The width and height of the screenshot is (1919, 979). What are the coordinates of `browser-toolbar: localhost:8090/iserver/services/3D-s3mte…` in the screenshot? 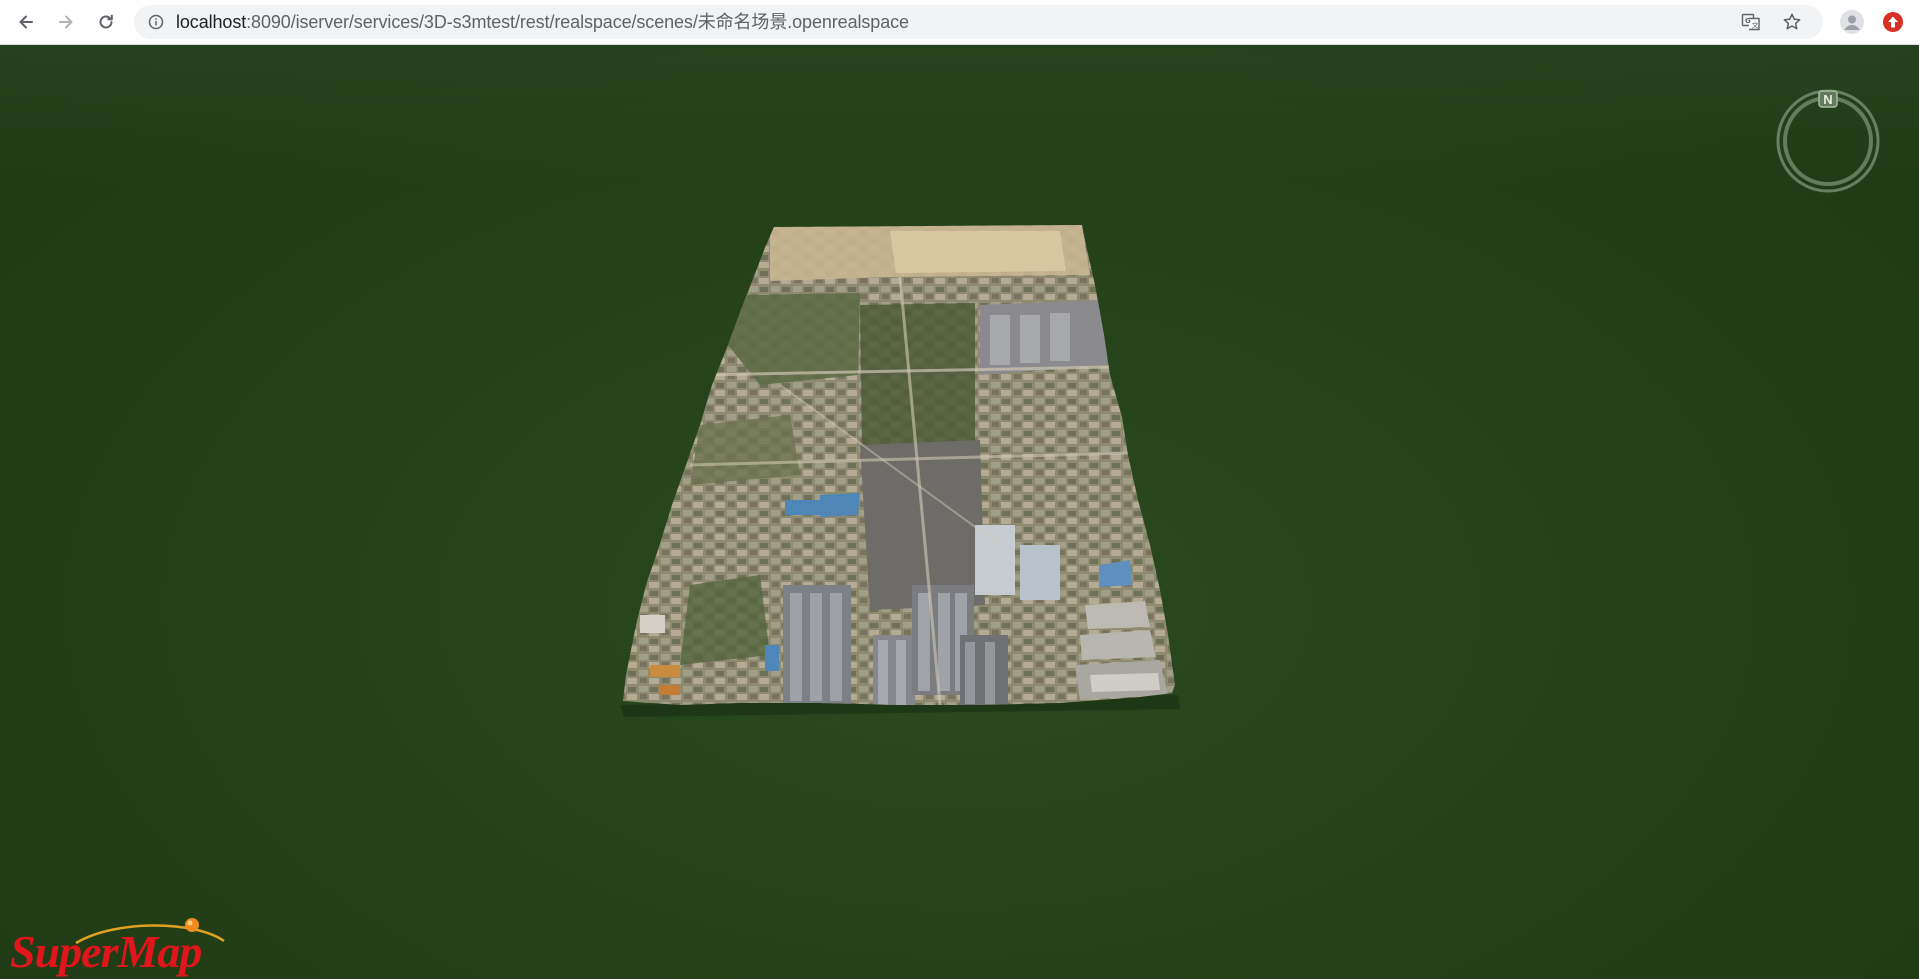 It's located at (959, 22).